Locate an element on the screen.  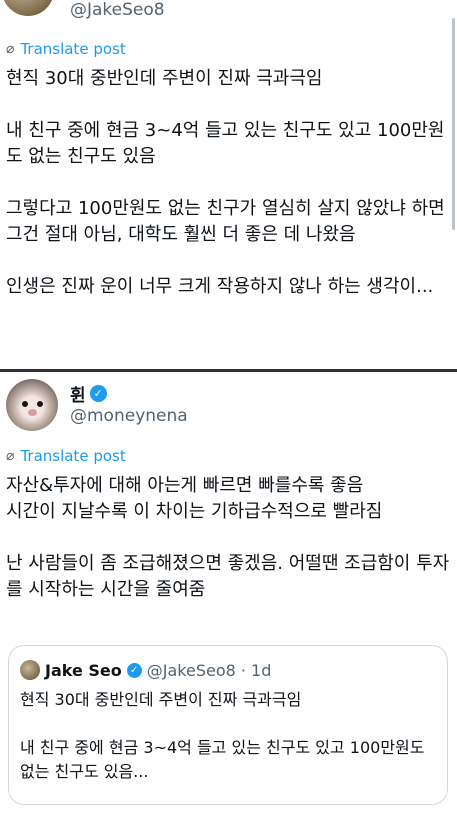
quoted-post-header: Jake Seo ✓ @JakeSeo8 · 1d is located at coordinates (145, 670).